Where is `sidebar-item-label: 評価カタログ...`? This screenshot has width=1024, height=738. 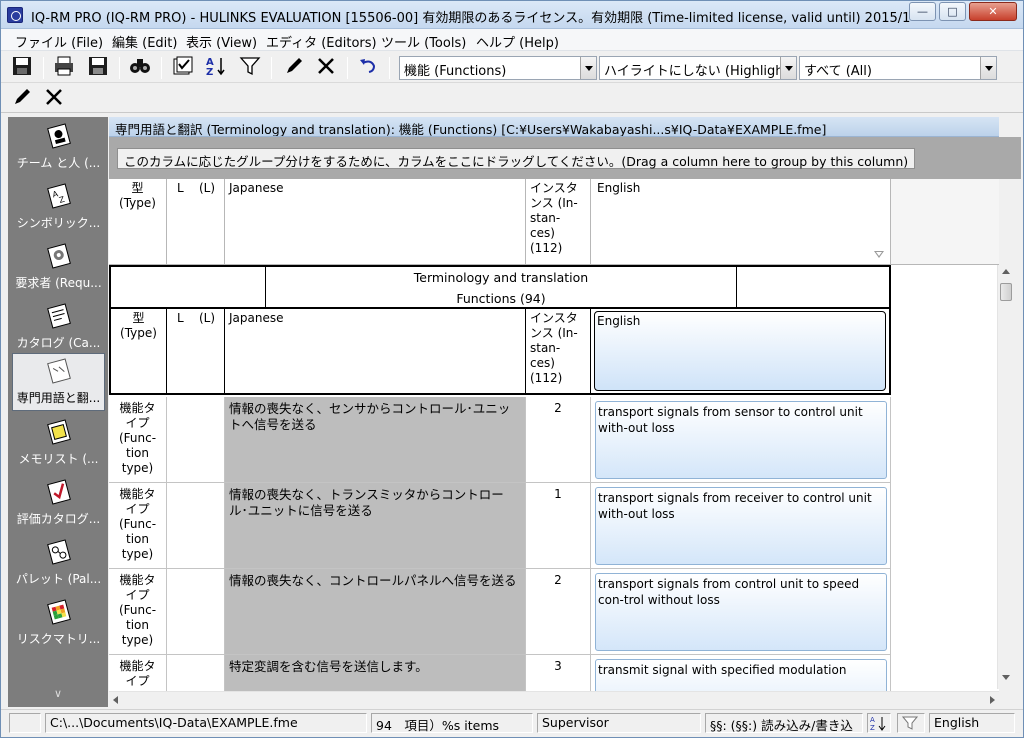
sidebar-item-label: 評価カタログ... is located at coordinates (58, 519).